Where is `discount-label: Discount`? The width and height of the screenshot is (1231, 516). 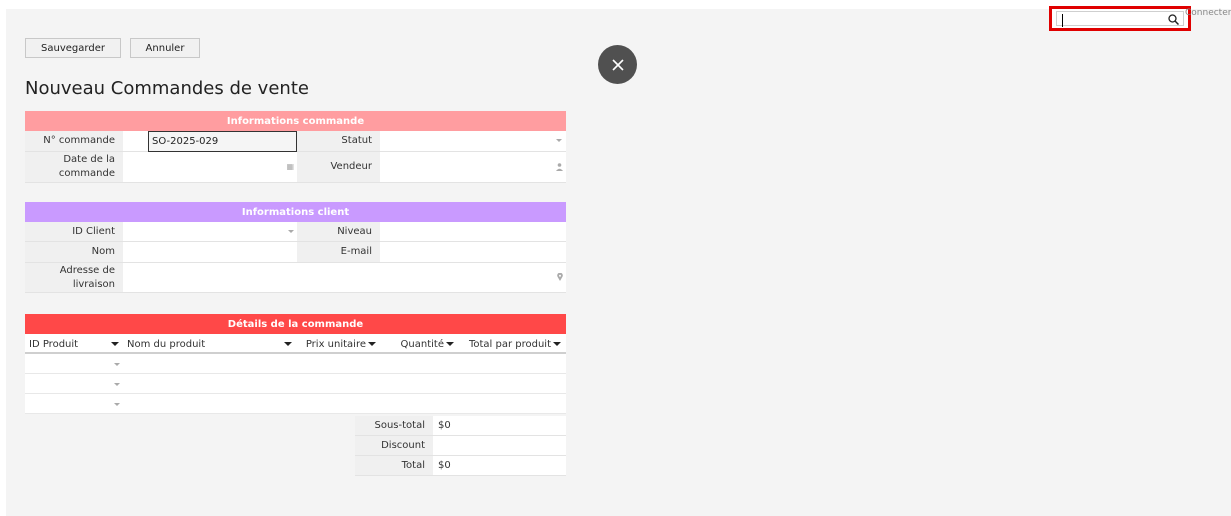 discount-label: Discount is located at coordinates (394, 445).